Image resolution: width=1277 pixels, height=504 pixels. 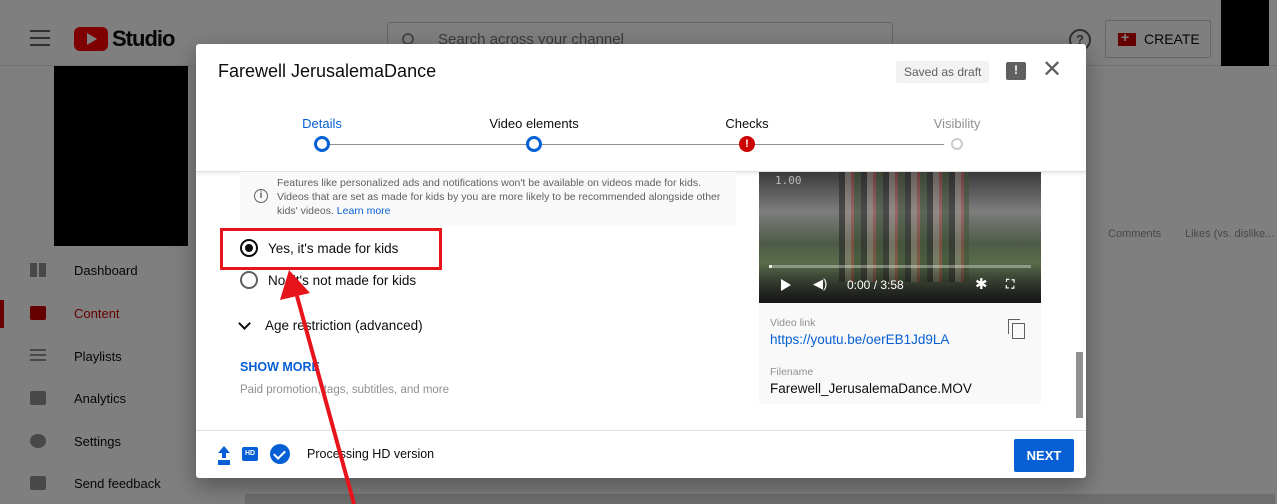 I want to click on stepper-line, so click(x=634, y=144).